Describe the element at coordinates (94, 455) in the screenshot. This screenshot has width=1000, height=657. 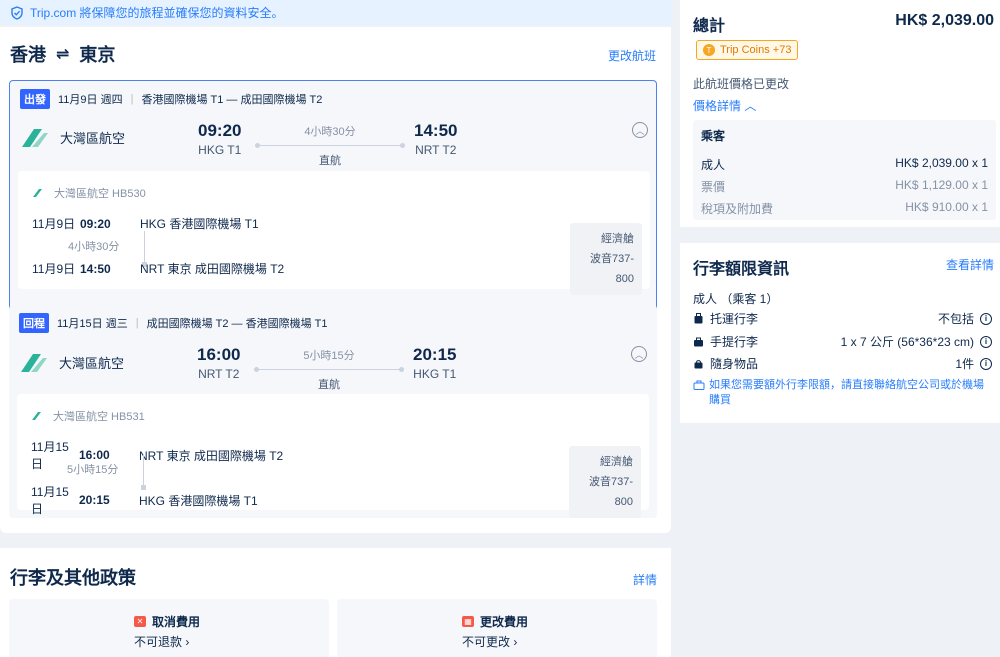
I see `segment-dep-time: 16:00` at that location.